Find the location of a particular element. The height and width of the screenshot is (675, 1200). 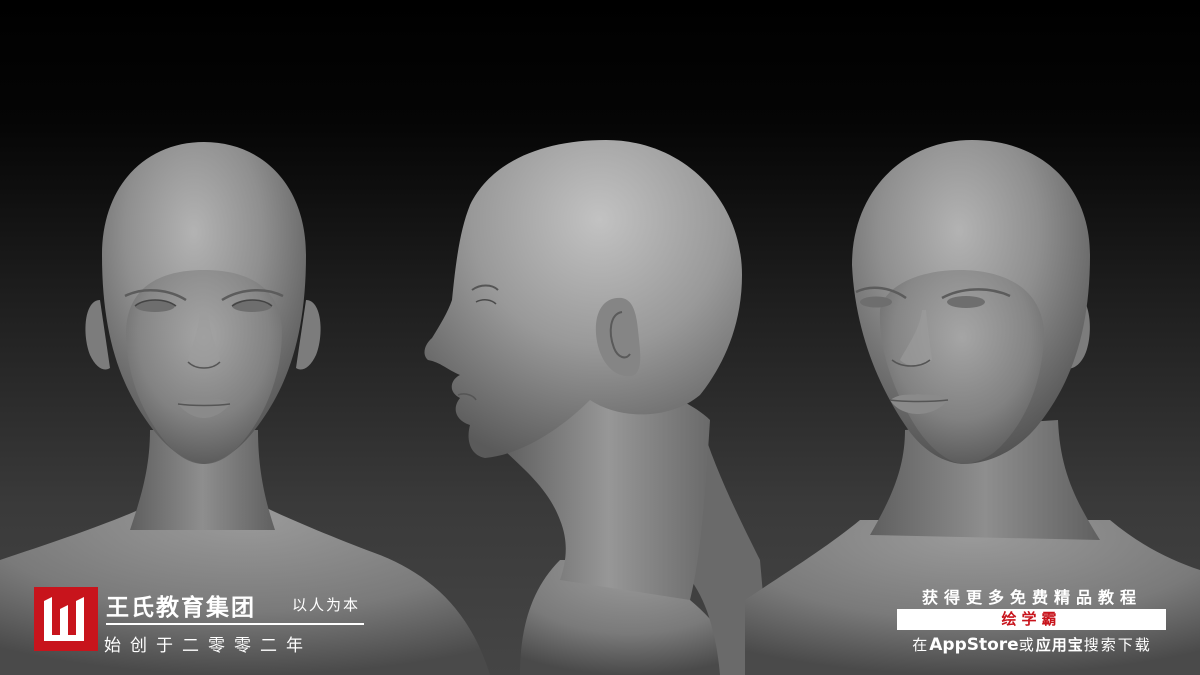

promo-connector: 或 is located at coordinates (1027, 645).